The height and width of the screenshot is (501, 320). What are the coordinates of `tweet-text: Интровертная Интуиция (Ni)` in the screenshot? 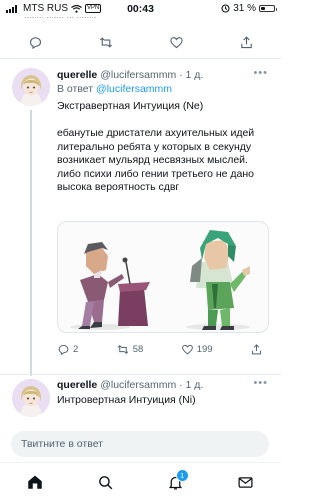 It's located at (126, 400).